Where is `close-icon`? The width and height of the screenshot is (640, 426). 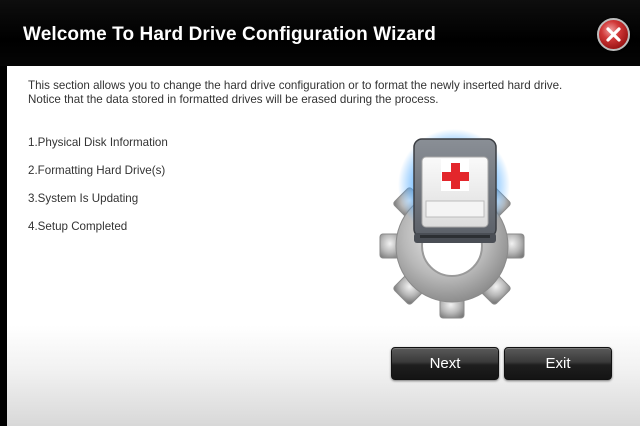 close-icon is located at coordinates (613, 34).